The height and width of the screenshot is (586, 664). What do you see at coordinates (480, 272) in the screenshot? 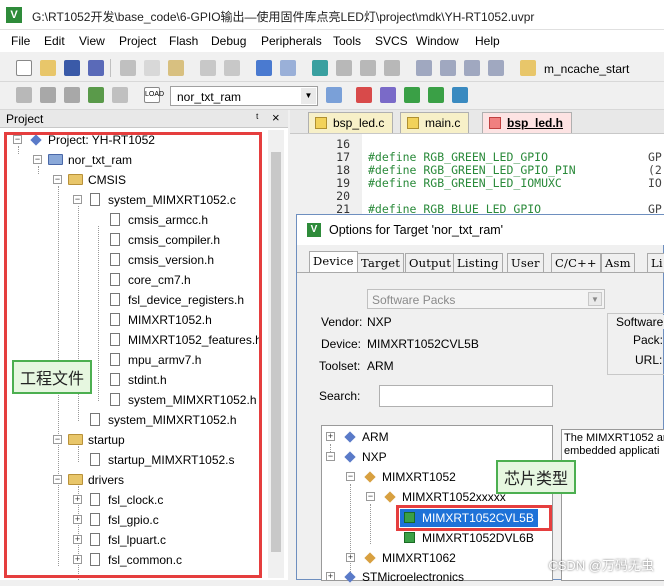
I see `tab-strip-divider` at bounding box center [480, 272].